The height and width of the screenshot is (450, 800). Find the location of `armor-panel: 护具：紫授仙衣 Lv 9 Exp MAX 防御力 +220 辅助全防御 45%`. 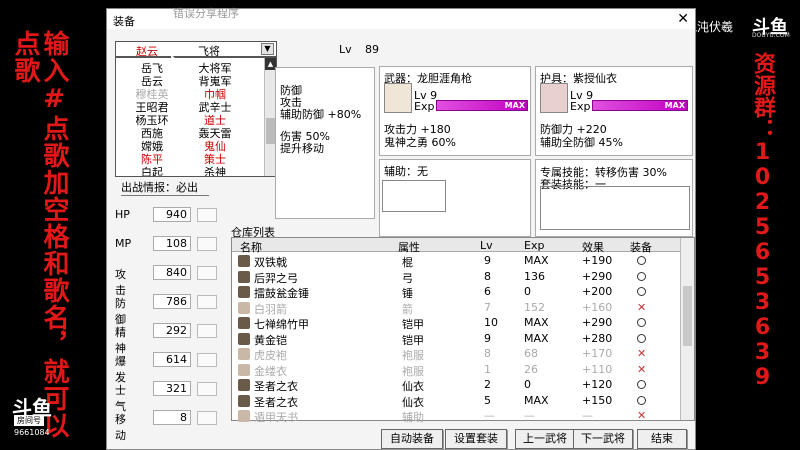

armor-panel: 护具：紫授仙衣 Lv 9 Exp MAX 防御力 +220 辅助全防御 45% is located at coordinates (614, 111).